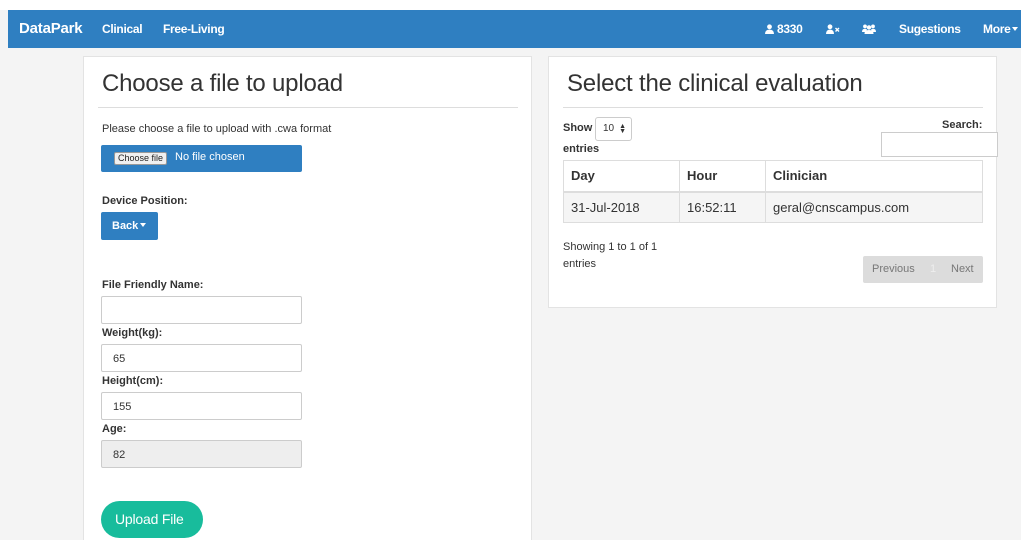 The height and width of the screenshot is (540, 1021). Describe the element at coordinates (962, 269) in the screenshot. I see `pagination-next: Next` at that location.